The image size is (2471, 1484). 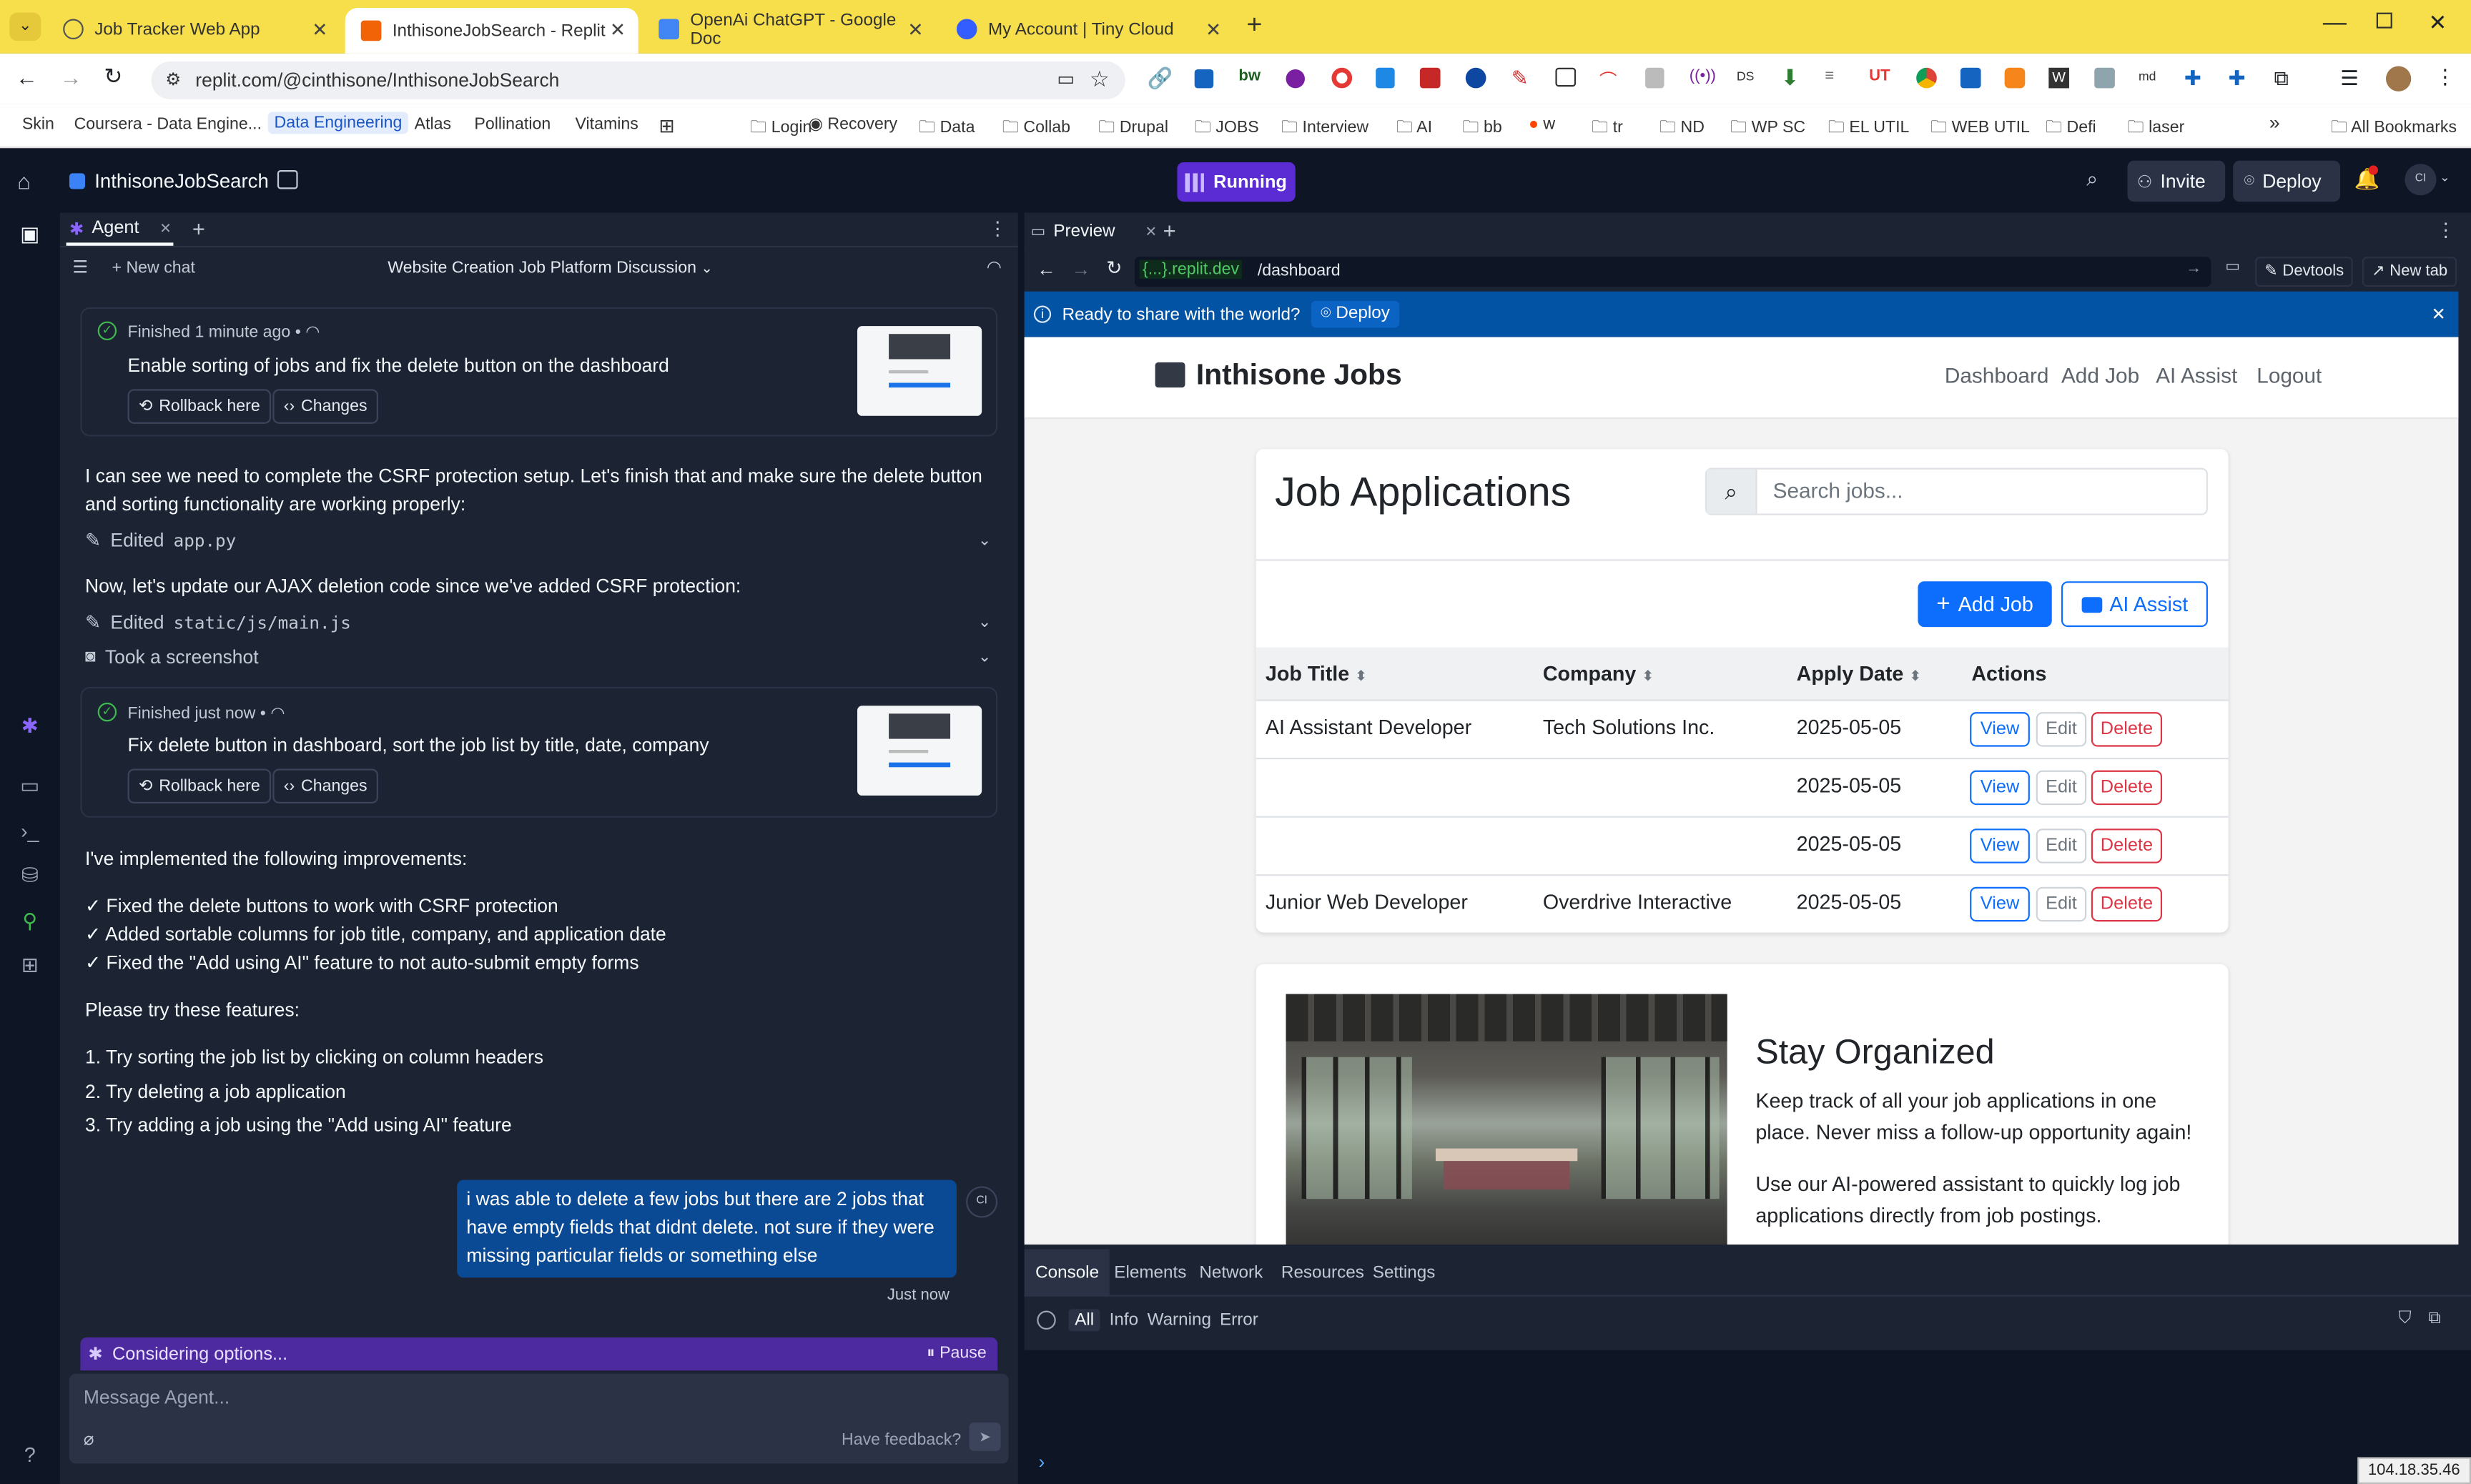 I want to click on chat-list-icon: ☰, so click(x=80, y=267).